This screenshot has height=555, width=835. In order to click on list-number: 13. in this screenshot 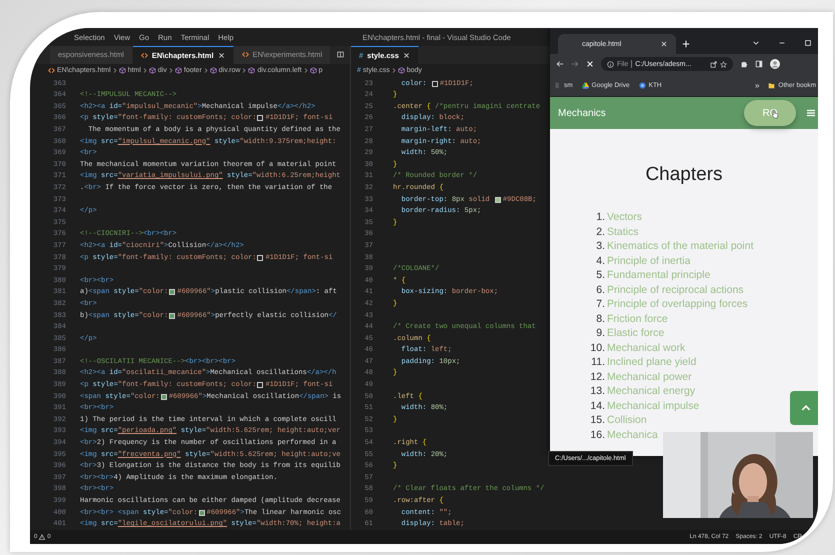, I will do `click(597, 391)`.